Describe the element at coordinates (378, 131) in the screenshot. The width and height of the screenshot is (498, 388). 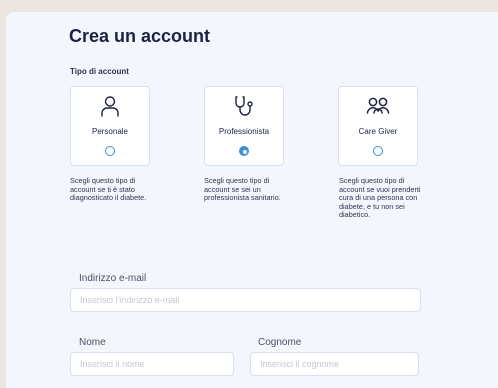
I see `account-type-label-care-giver: Care Giver` at that location.